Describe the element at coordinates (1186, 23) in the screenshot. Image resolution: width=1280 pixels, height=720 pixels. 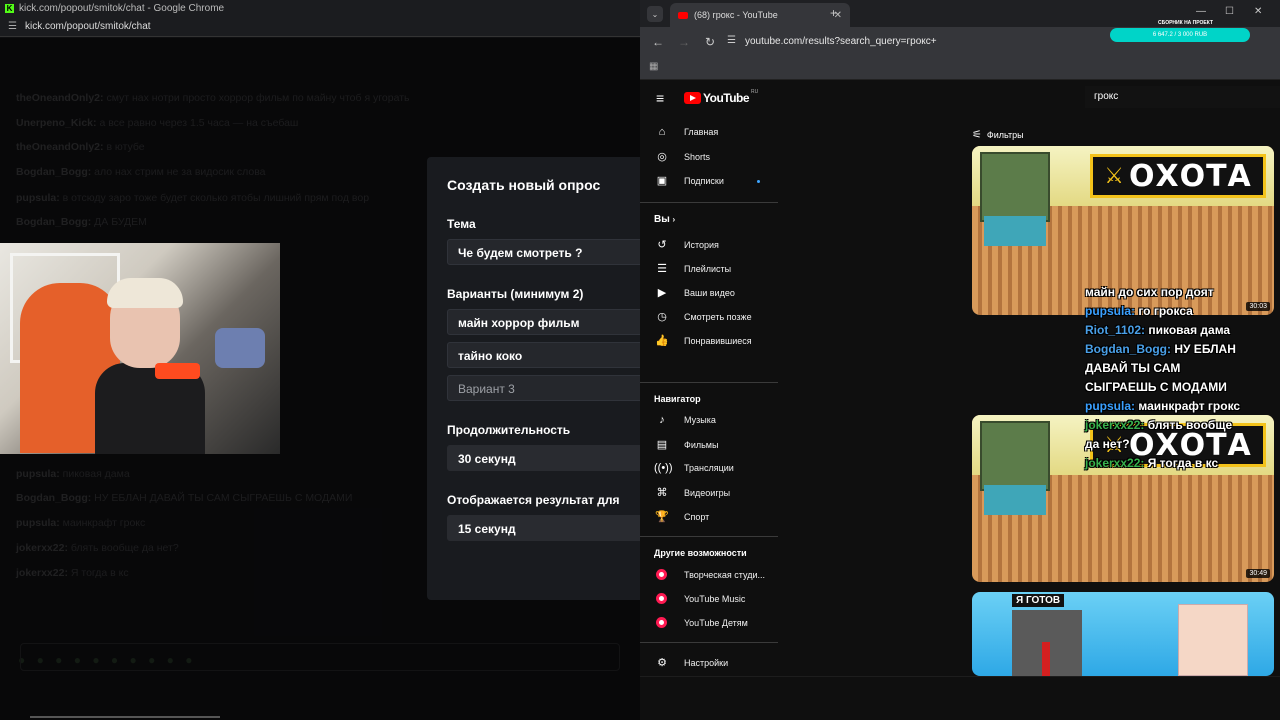
I see `donation-title: СБОРНИК НА ПРОЕКТ` at that location.